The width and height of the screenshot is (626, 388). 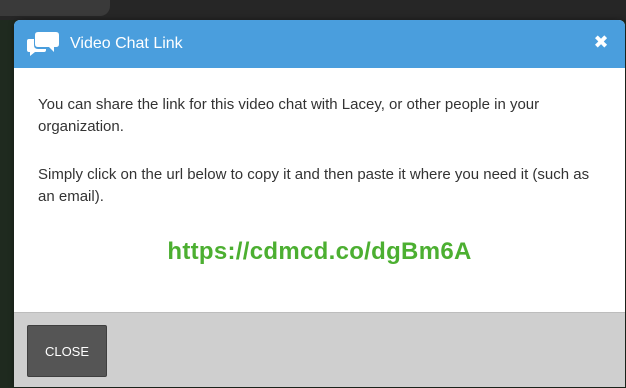 I want to click on dialog-title: Video Chat Link, so click(x=126, y=43).